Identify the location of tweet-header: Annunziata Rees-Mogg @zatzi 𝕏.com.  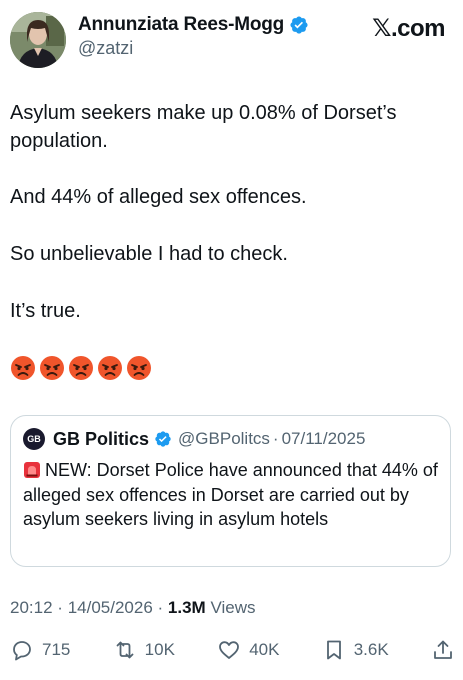
(231, 40).